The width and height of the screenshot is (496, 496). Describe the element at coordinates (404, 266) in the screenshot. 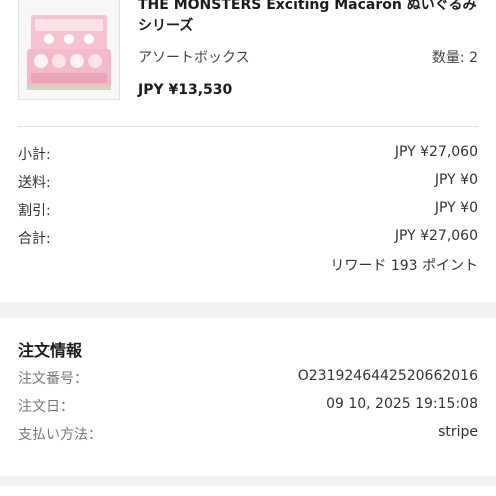

I see `reward-points: リワード 193 ポイント` at that location.